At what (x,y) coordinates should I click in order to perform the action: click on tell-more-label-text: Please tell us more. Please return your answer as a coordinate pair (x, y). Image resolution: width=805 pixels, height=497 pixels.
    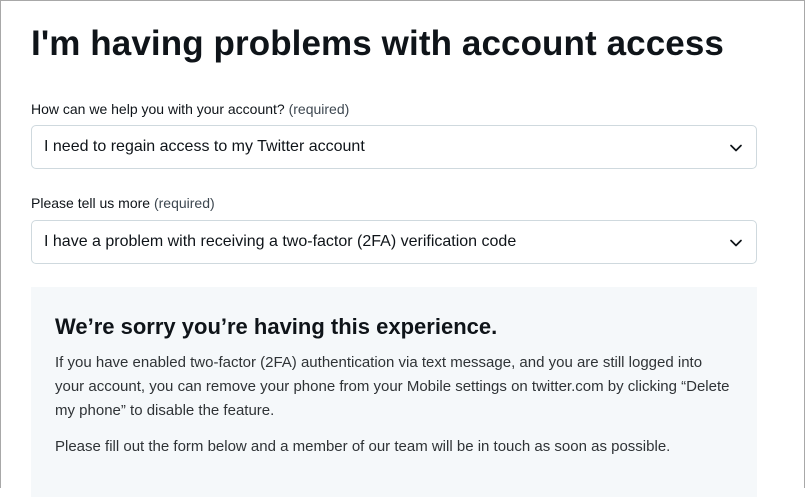
    Looking at the image, I should click on (91, 203).